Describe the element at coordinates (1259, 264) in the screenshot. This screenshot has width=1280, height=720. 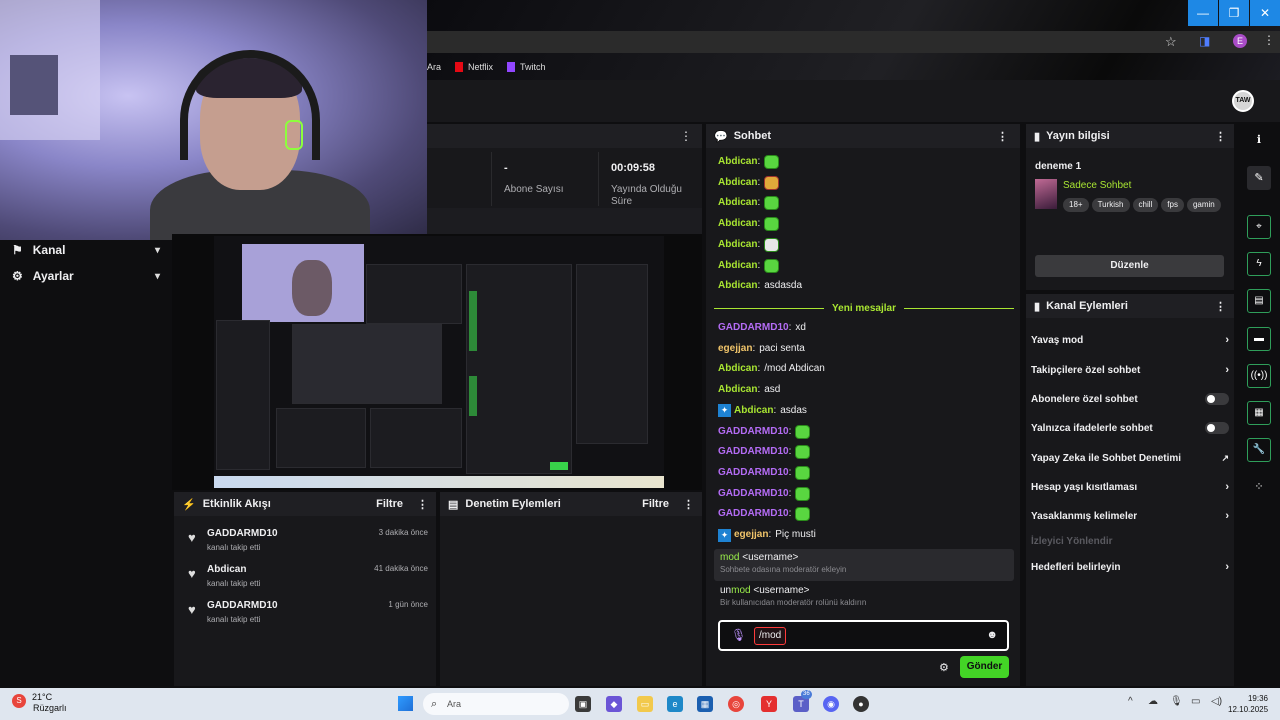
I see `lightning-icon: ϟ` at that location.